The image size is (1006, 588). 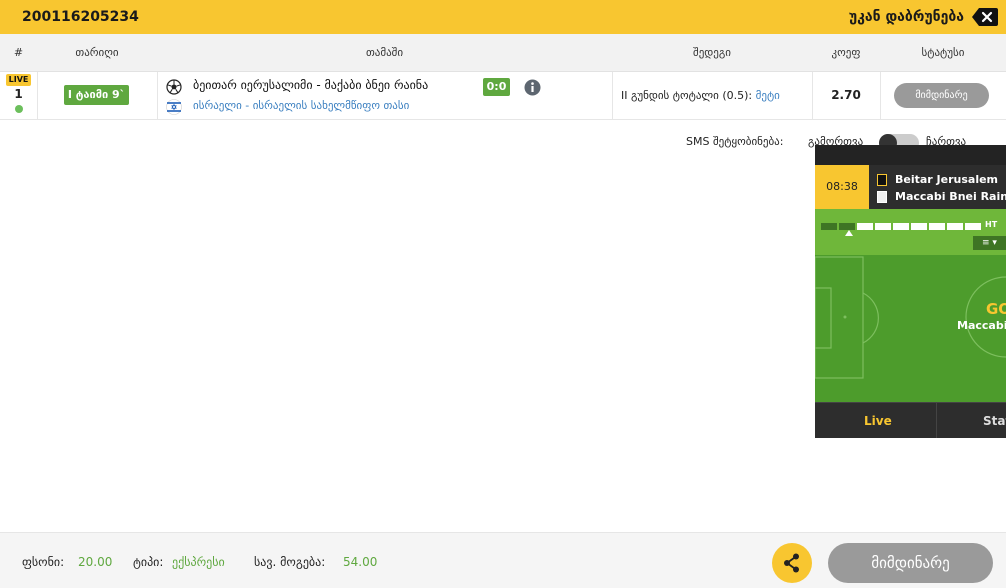 I want to click on market-name: II გუნდის ტოტალი (0.5):, so click(x=687, y=95).